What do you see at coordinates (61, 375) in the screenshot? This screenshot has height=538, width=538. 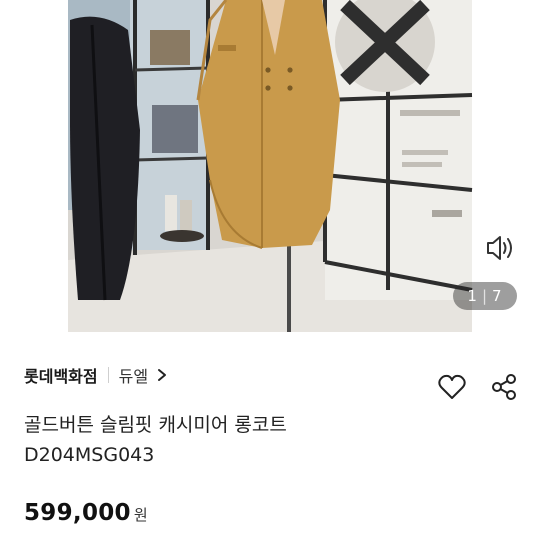 I see `store-name: 롯데백화점` at bounding box center [61, 375].